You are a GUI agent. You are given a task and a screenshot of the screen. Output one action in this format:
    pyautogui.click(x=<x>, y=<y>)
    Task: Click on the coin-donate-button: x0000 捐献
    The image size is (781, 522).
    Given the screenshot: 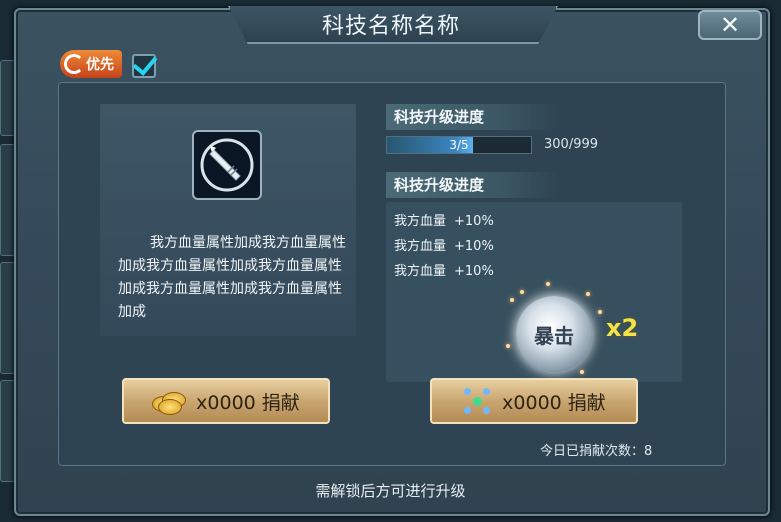 What is the action you would take?
    pyautogui.click(x=226, y=401)
    